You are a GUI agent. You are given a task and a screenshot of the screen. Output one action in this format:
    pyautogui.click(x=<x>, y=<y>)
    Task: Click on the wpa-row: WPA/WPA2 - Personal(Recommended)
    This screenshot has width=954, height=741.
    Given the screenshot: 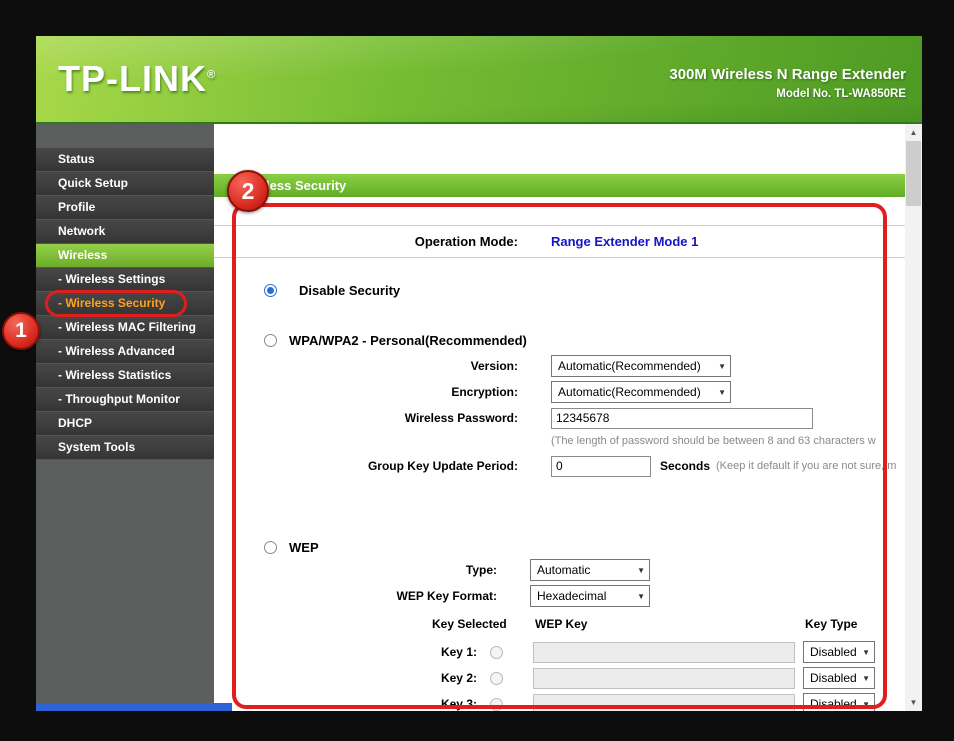 What is the action you would take?
    pyautogui.click(x=559, y=340)
    